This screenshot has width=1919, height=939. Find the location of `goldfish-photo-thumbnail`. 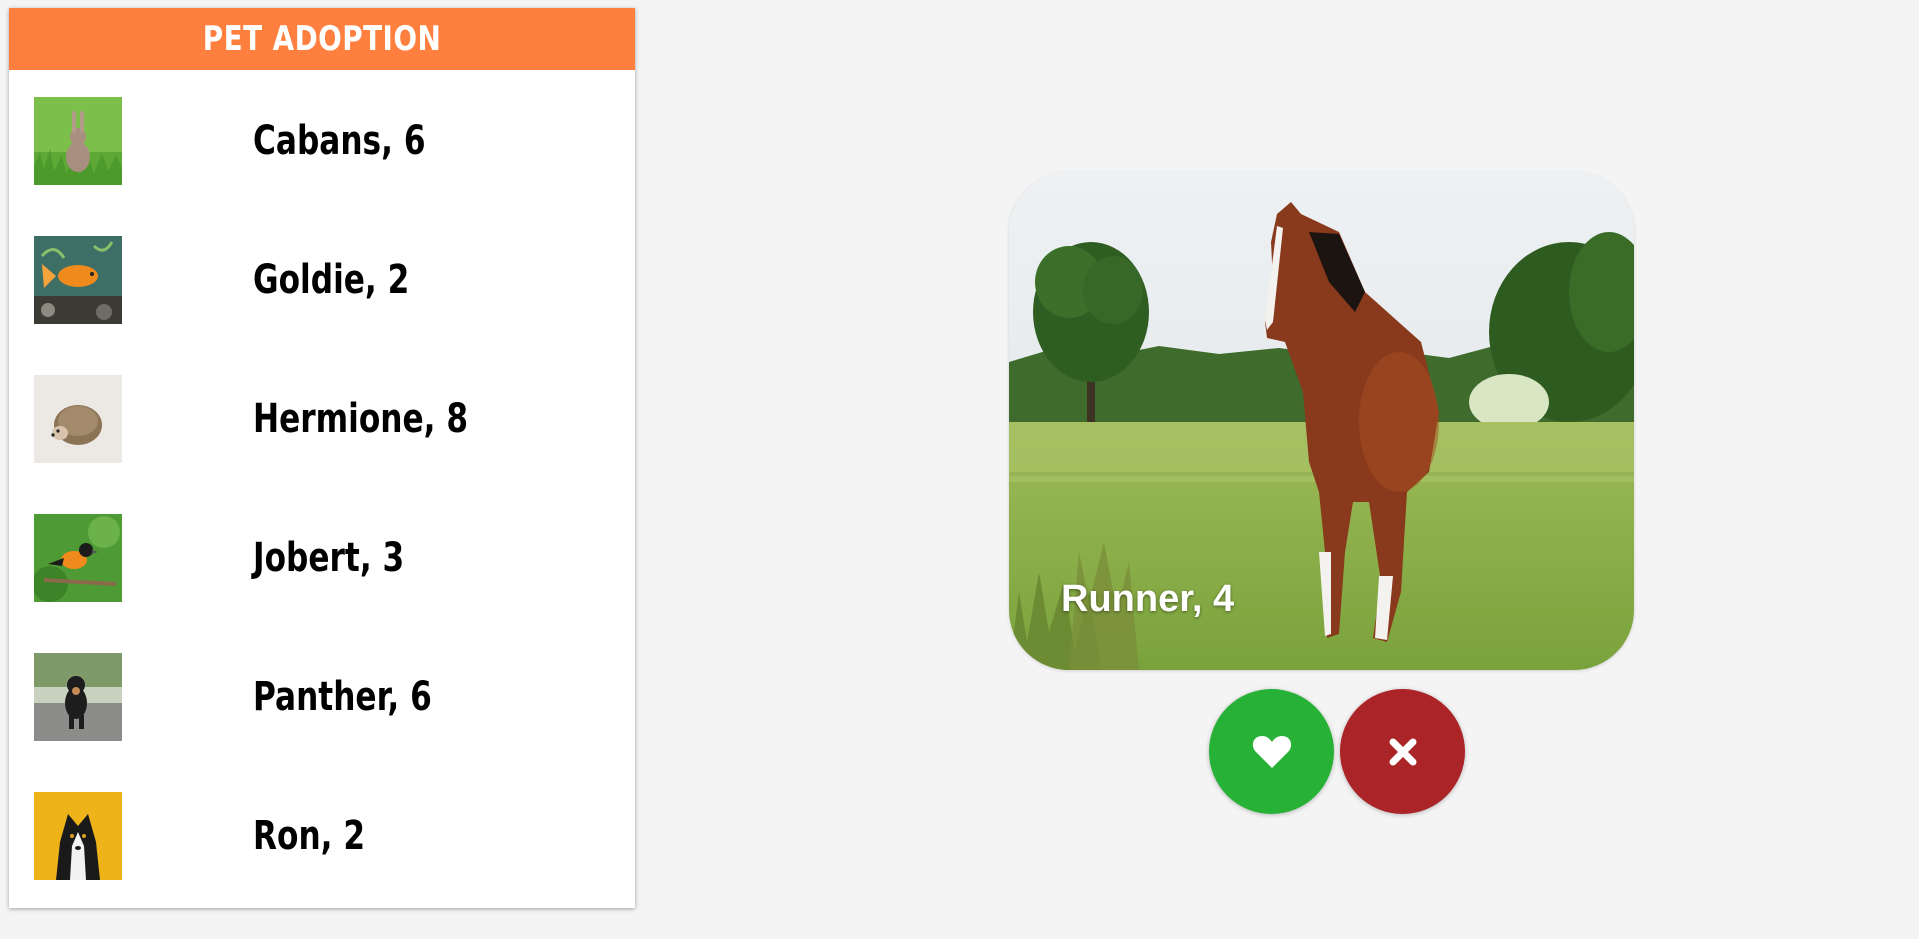

goldfish-photo-thumbnail is located at coordinates (78, 279).